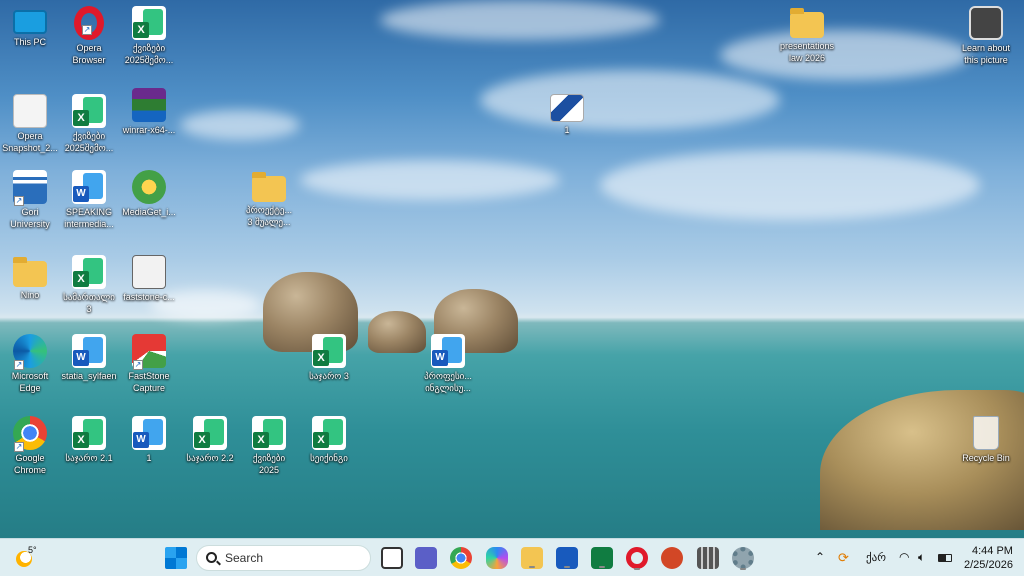  I want to click on windows-start-icon, so click(176, 558).